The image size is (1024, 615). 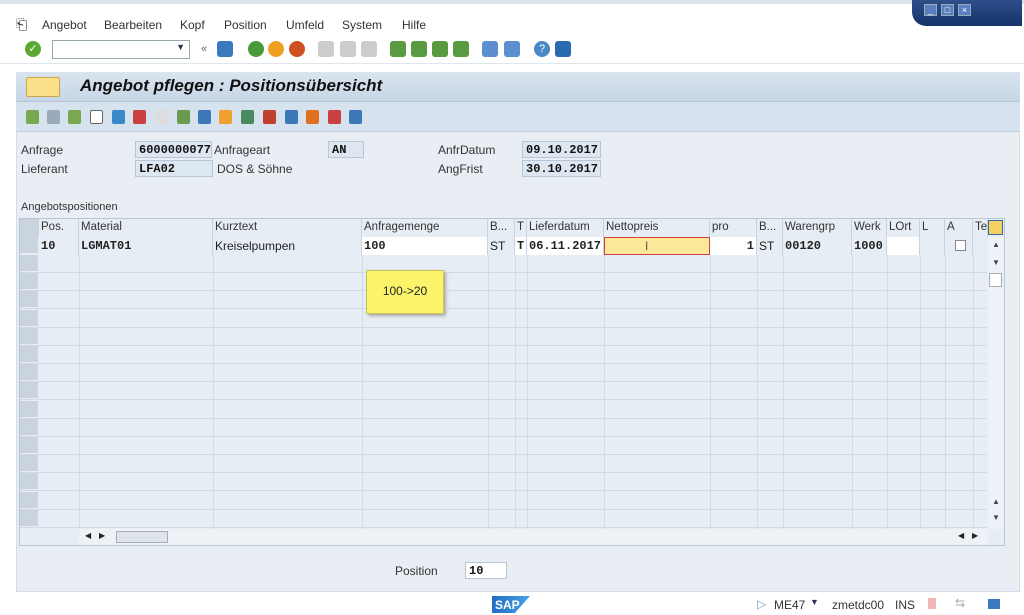 What do you see at coordinates (657, 246) in the screenshot?
I see `cell-nettopreis: I` at bounding box center [657, 246].